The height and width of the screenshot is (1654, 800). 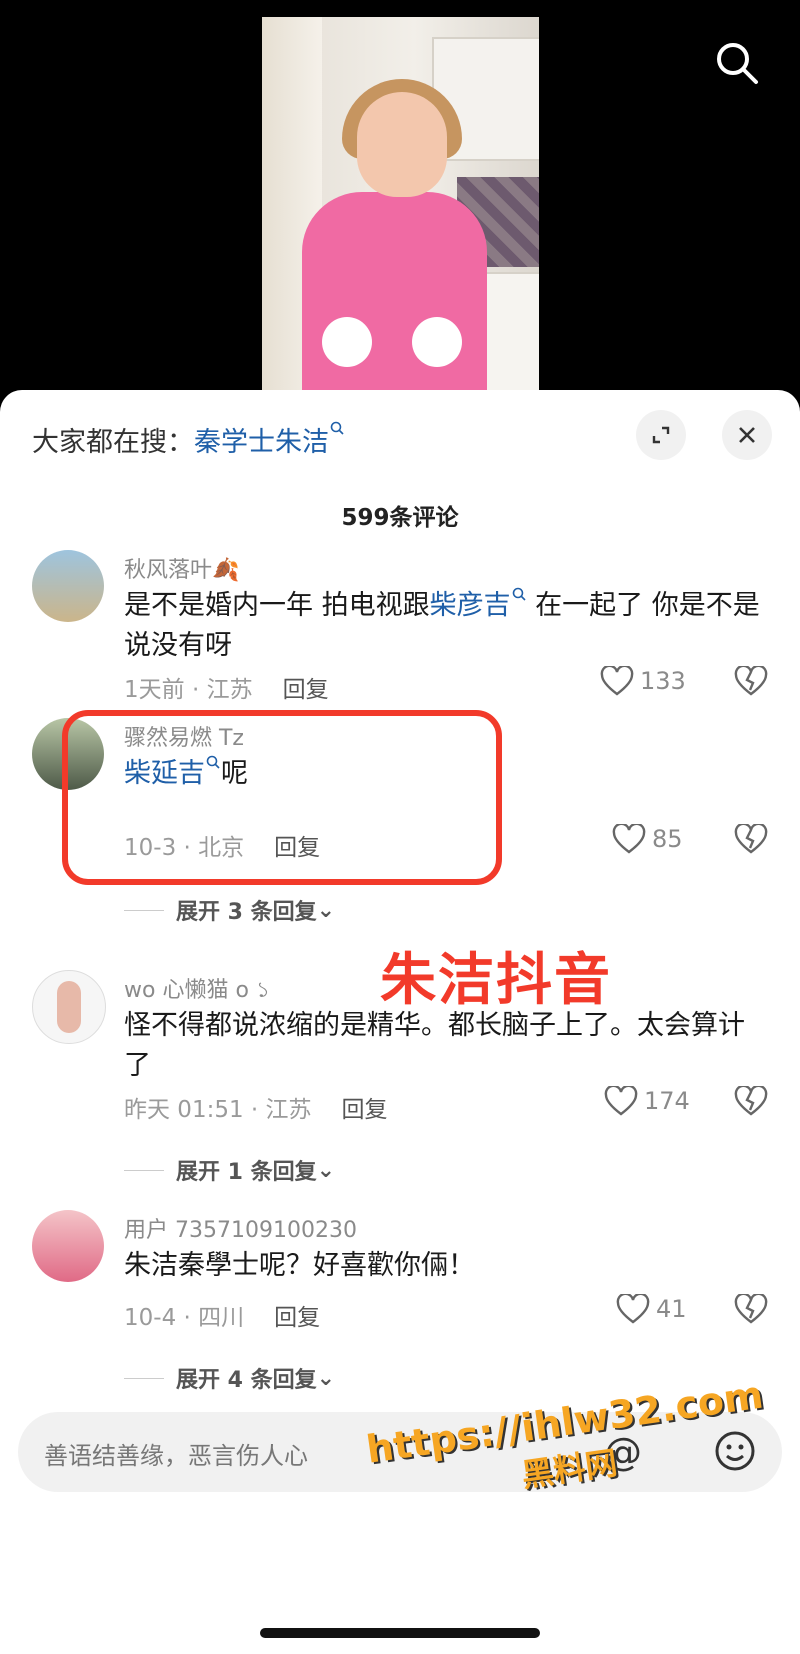 What do you see at coordinates (184, 1318) in the screenshot?
I see `comment-time: 10-4 · 四川` at bounding box center [184, 1318].